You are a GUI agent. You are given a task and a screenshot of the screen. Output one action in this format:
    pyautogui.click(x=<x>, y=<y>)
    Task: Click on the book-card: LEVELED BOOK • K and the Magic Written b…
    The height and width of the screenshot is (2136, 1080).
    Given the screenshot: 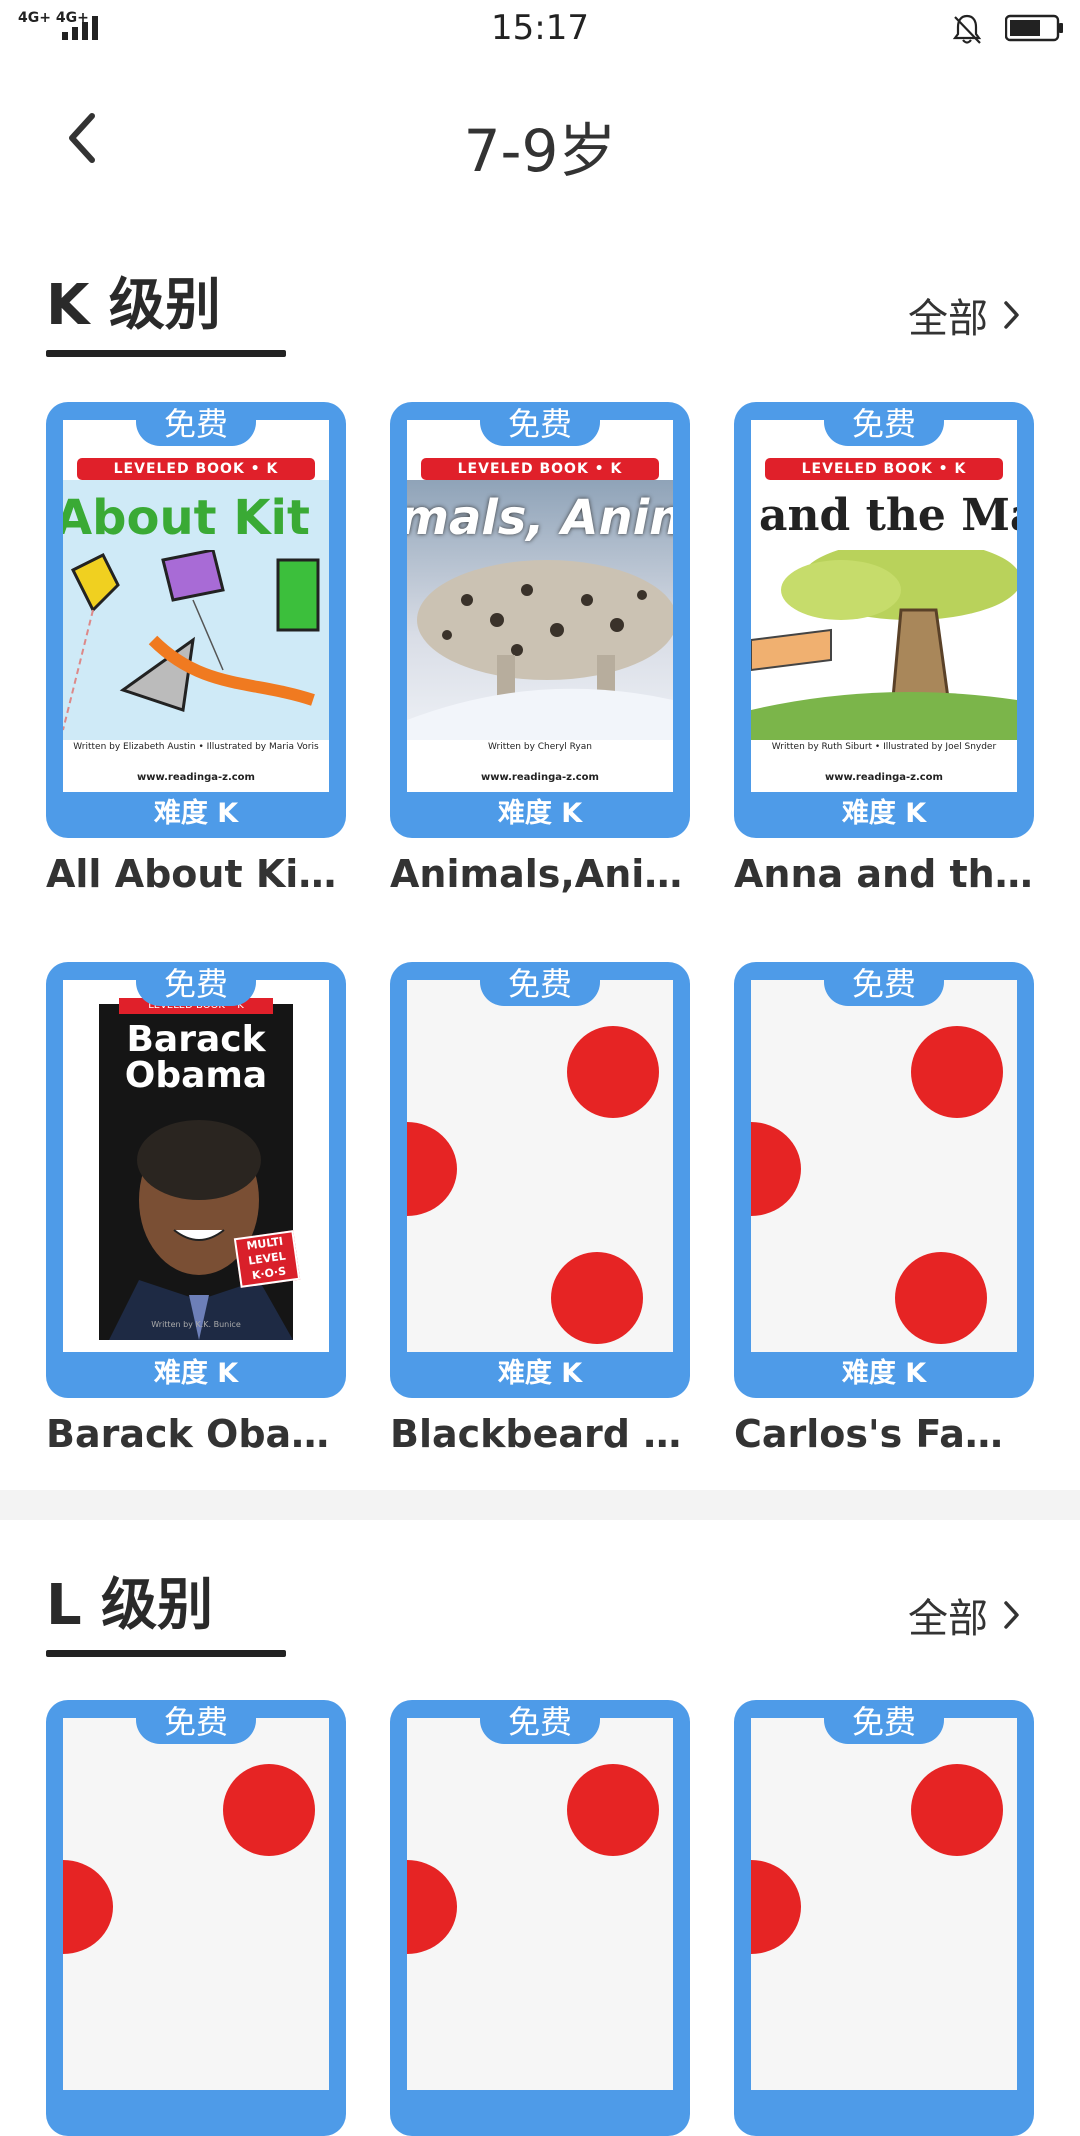 What is the action you would take?
    pyautogui.click(x=884, y=649)
    